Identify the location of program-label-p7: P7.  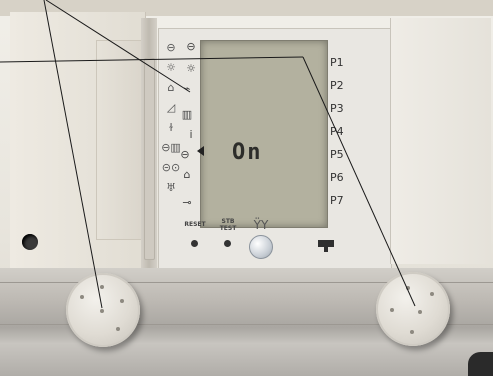
(337, 200).